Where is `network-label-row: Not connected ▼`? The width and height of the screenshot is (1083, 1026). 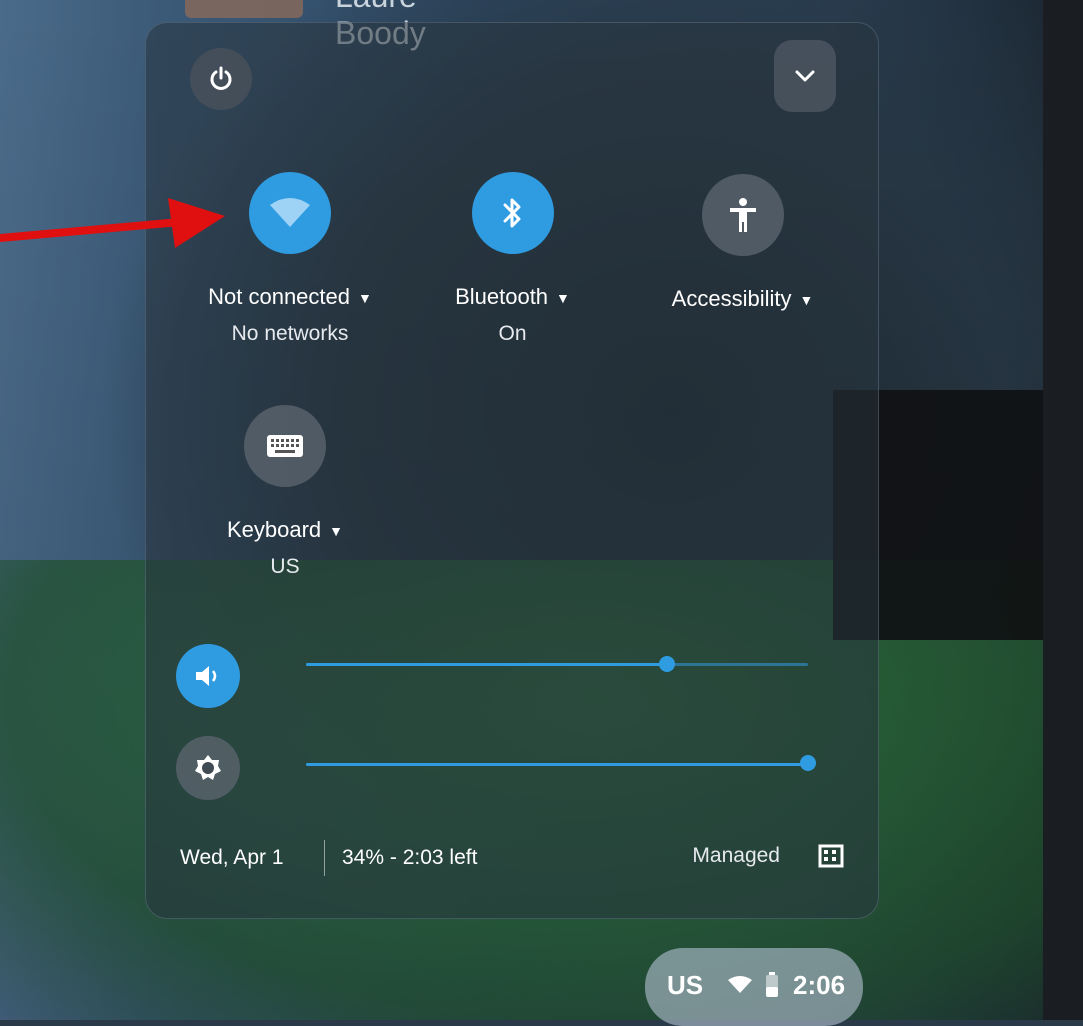 network-label-row: Not connected ▼ is located at coordinates (290, 297).